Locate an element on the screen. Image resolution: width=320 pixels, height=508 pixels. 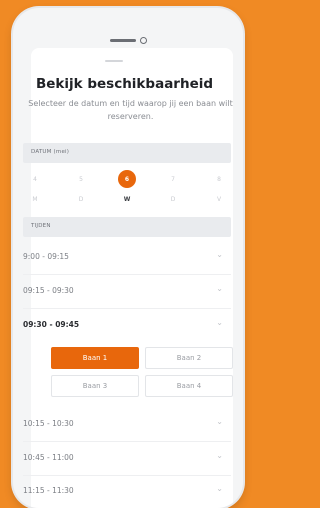
time-slot-label: 9:00 - 09:15 is located at coordinates (46, 256).